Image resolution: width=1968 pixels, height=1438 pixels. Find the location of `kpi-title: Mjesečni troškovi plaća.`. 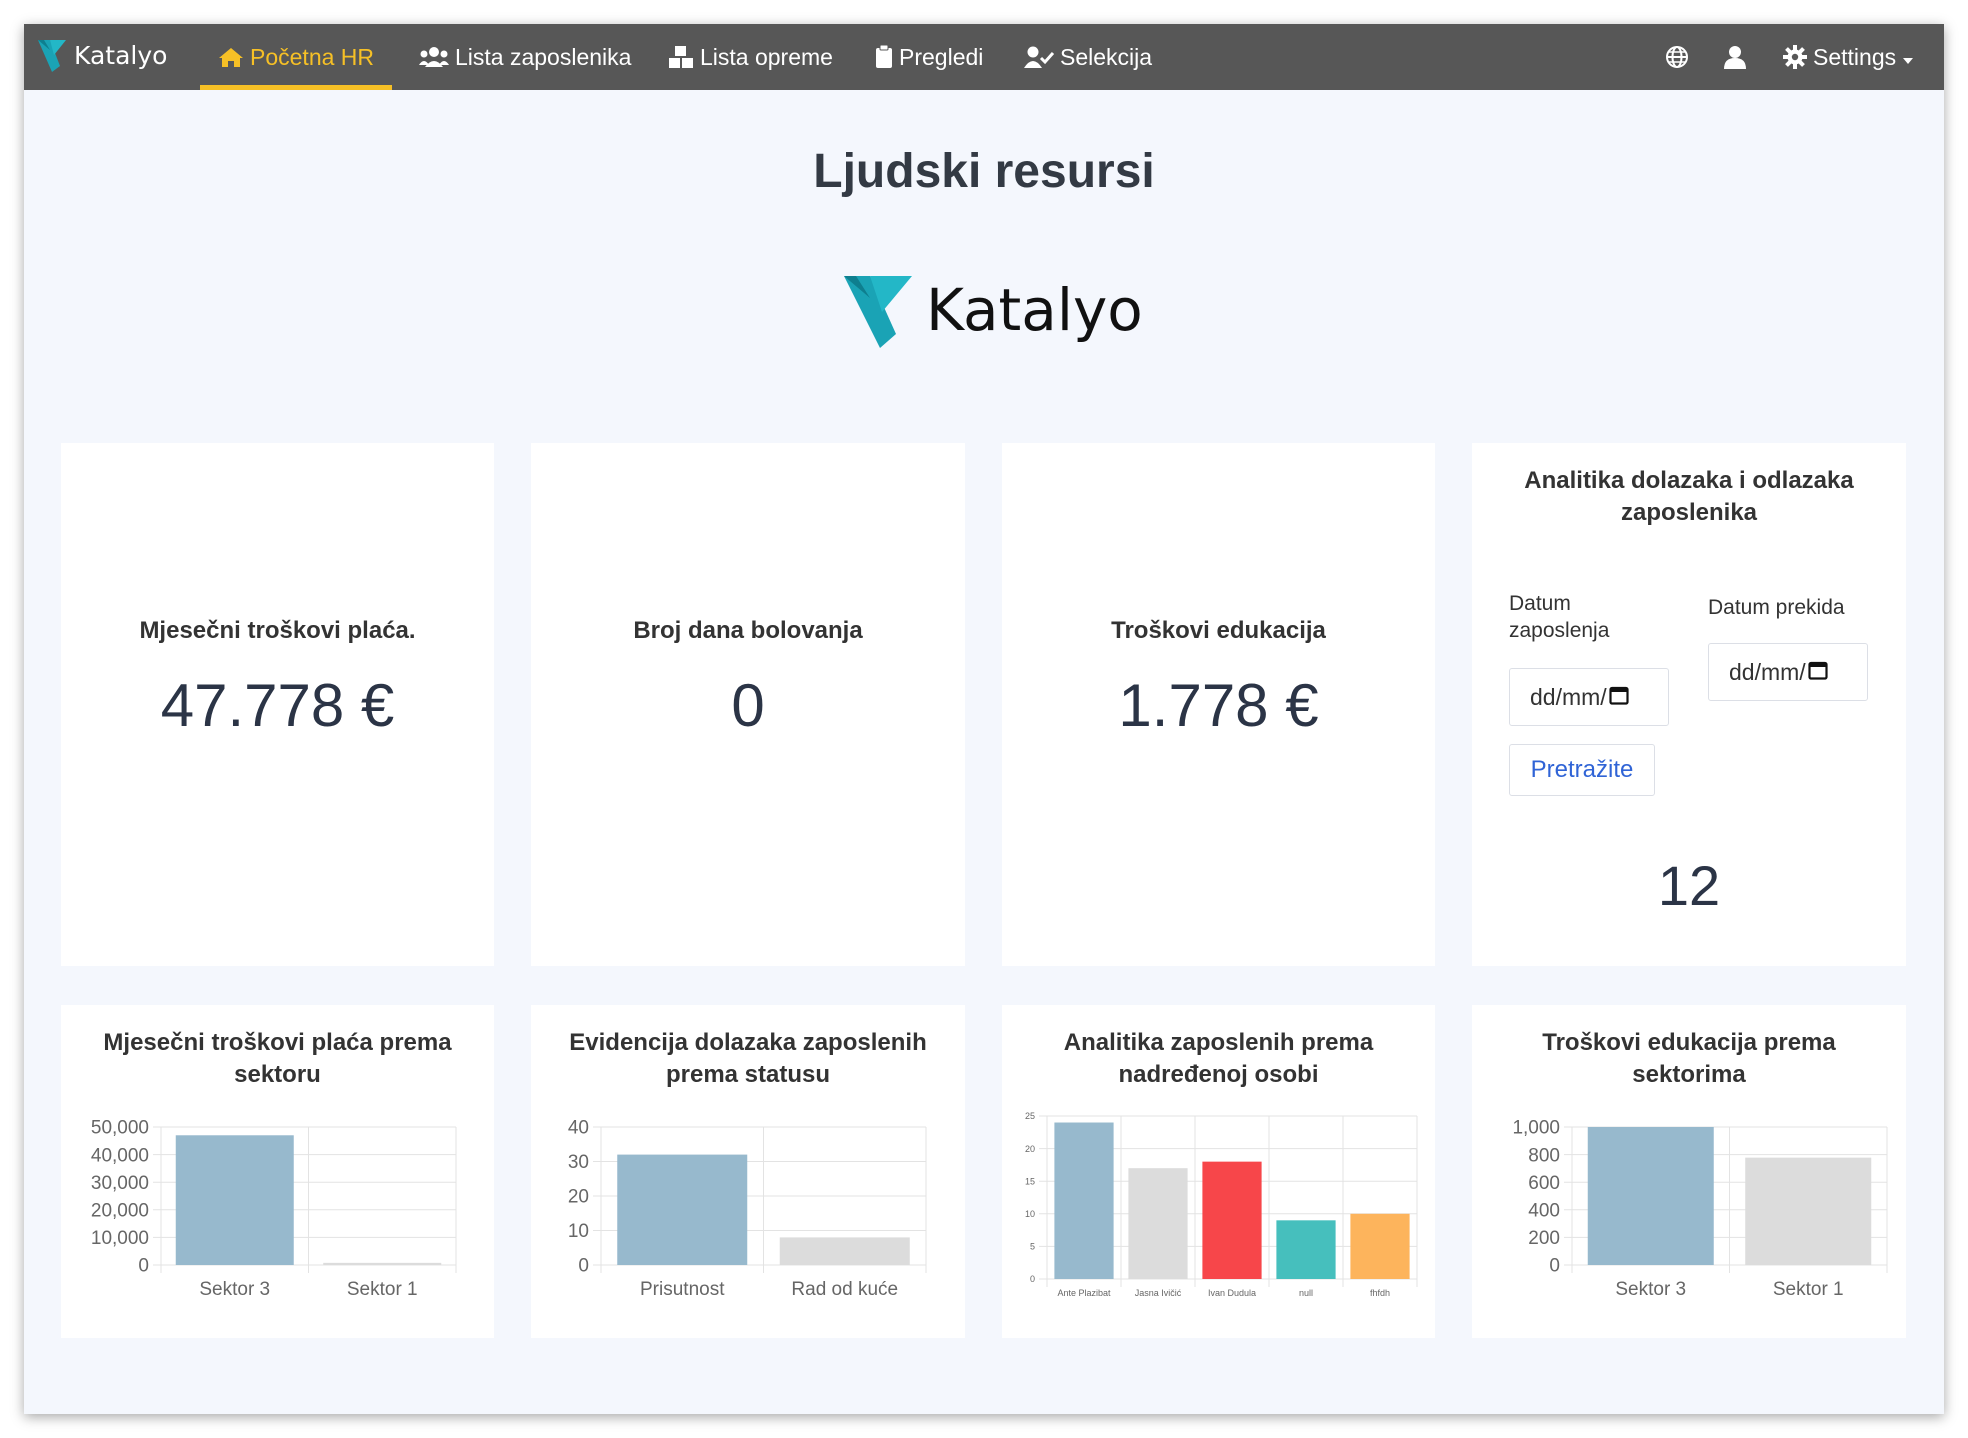

kpi-title: Mjesečni troškovi plaća. is located at coordinates (277, 630).